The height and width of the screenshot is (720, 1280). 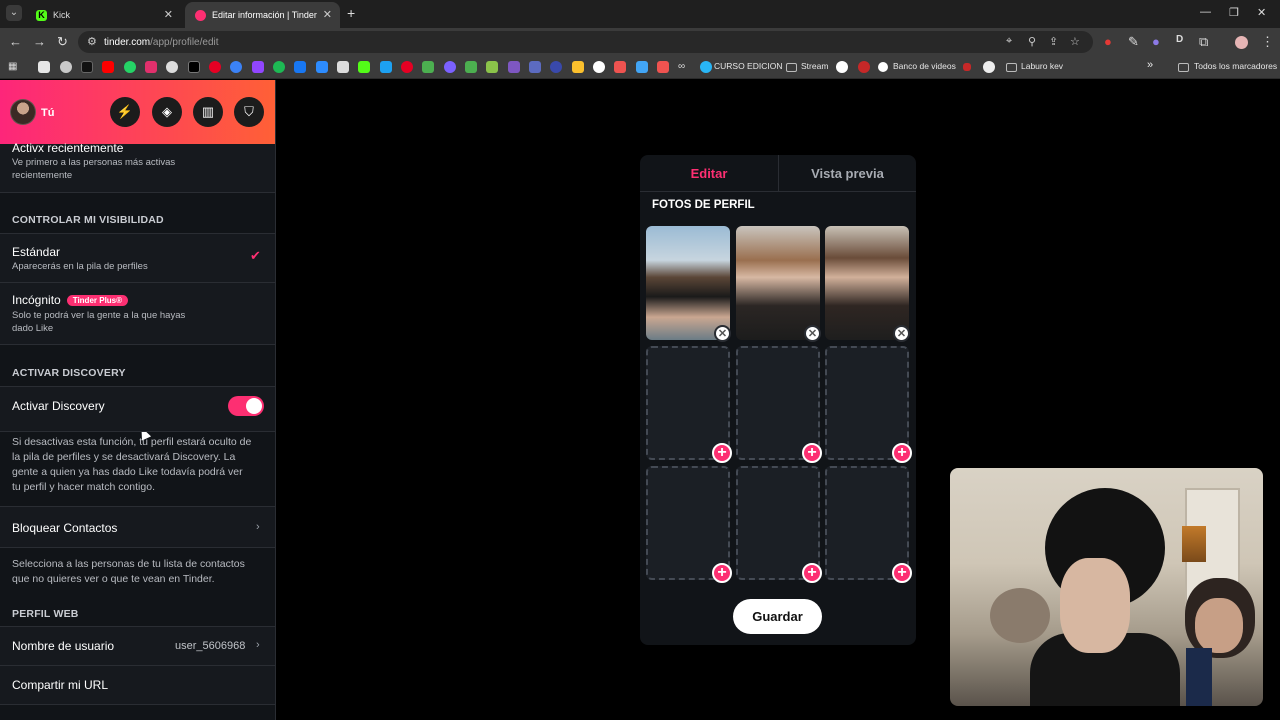 I want to click on folder-icon, so click(x=1011, y=67).